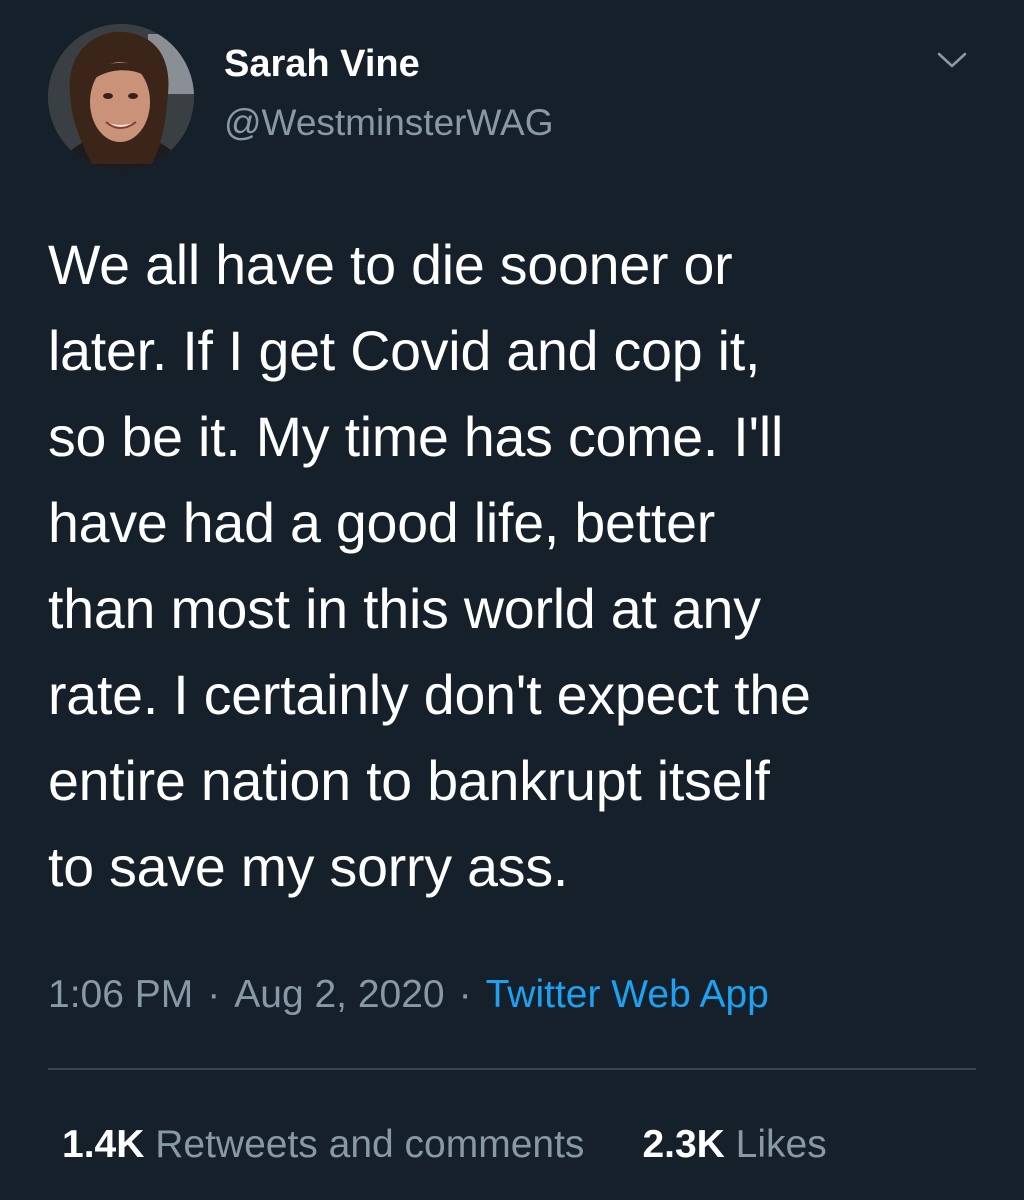  I want to click on retweets-label: Retweets and comments, so click(370, 1144).